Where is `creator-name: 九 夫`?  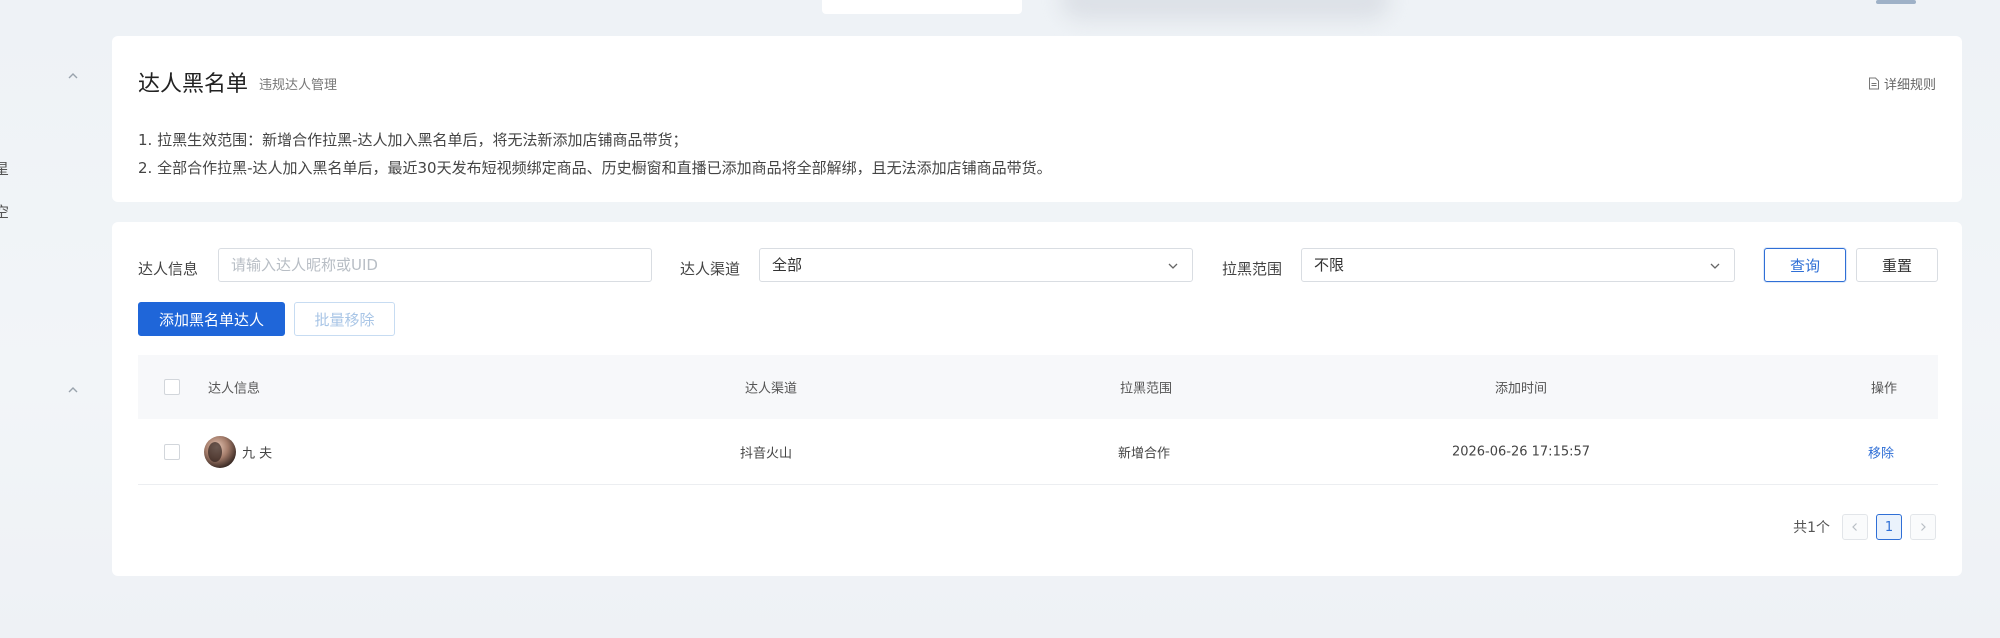
creator-name: 九 夫 is located at coordinates (257, 453).